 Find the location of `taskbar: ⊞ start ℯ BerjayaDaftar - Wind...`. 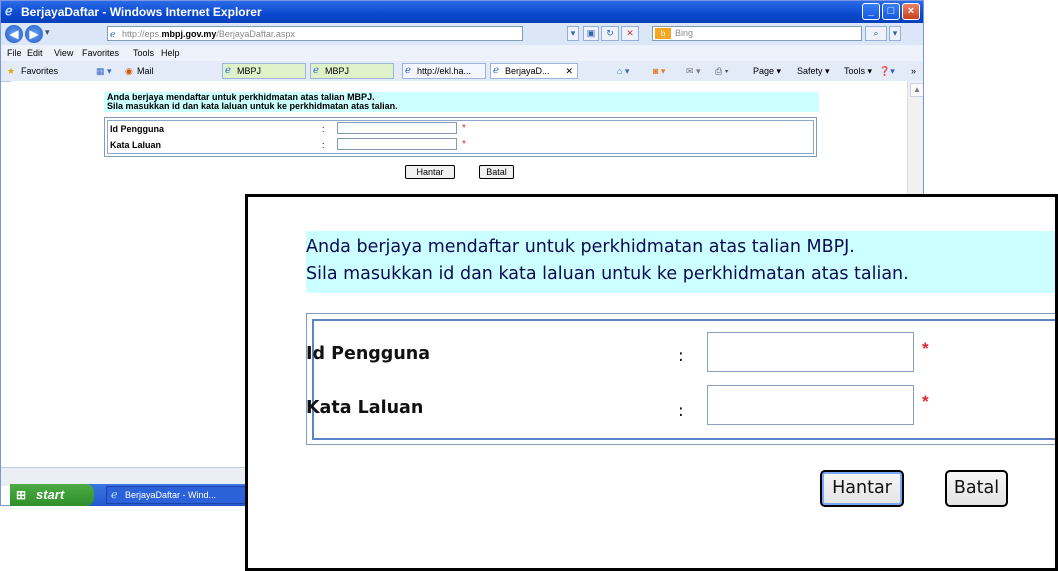

taskbar: ⊞ start ℯ BerjayaDaftar - Wind... is located at coordinates (131, 495).